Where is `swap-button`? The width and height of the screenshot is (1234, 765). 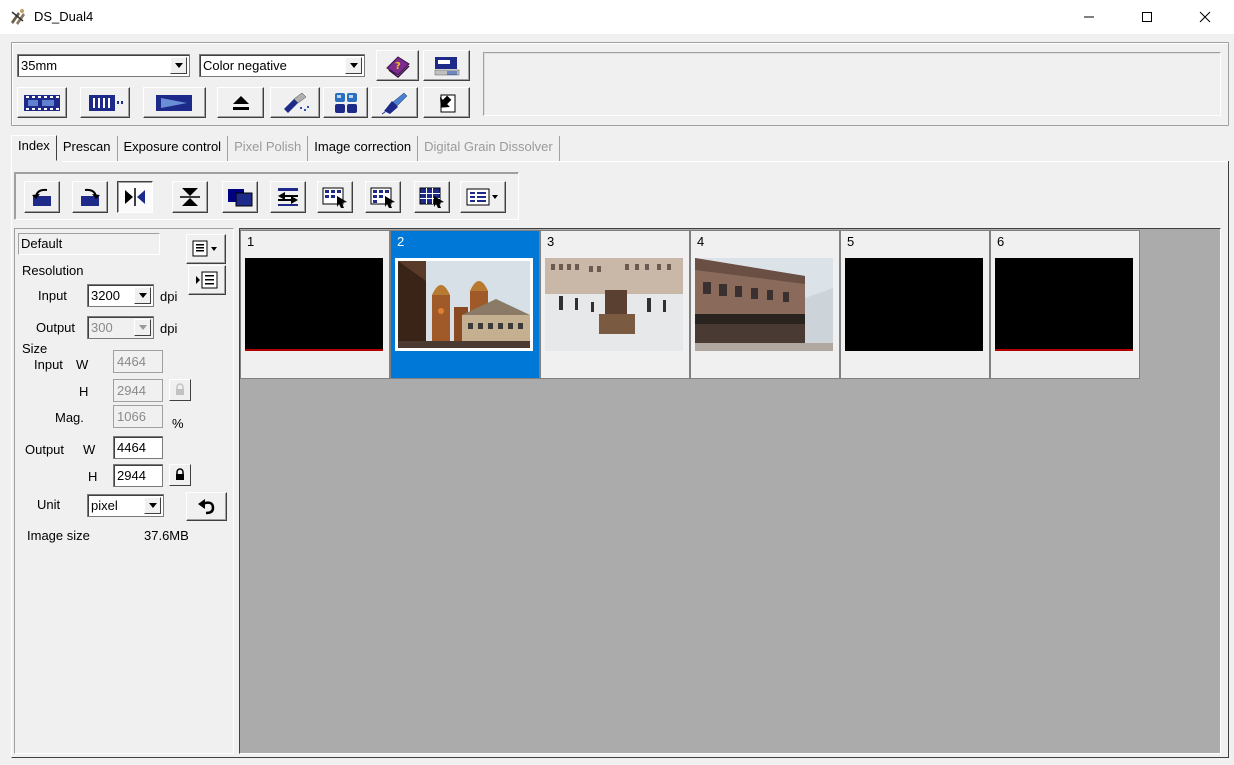
swap-button is located at coordinates (288, 197).